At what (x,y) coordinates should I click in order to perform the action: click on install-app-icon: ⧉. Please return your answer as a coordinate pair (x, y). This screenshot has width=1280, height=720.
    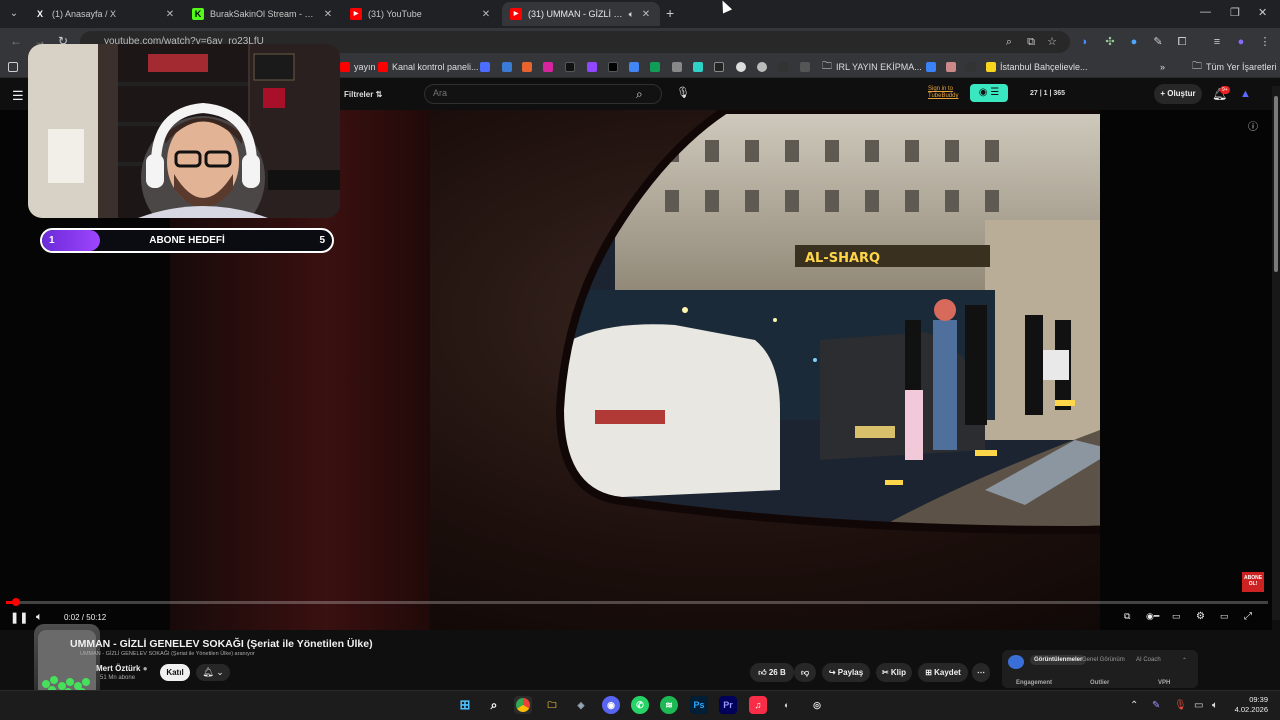
    Looking at the image, I should click on (1031, 42).